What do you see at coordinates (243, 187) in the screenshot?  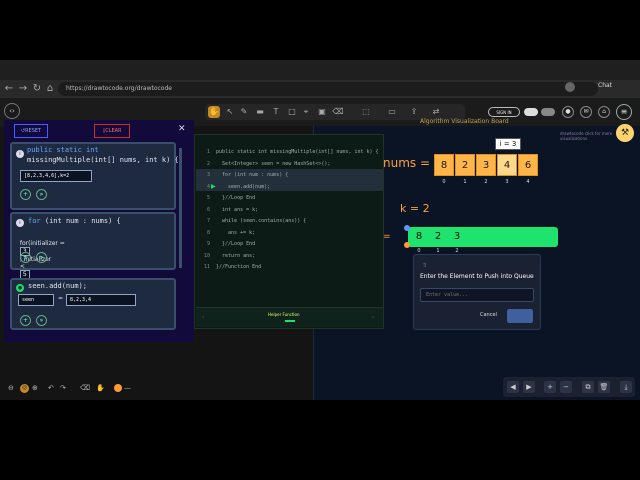 I see `code-line: seen.add(num);` at bounding box center [243, 187].